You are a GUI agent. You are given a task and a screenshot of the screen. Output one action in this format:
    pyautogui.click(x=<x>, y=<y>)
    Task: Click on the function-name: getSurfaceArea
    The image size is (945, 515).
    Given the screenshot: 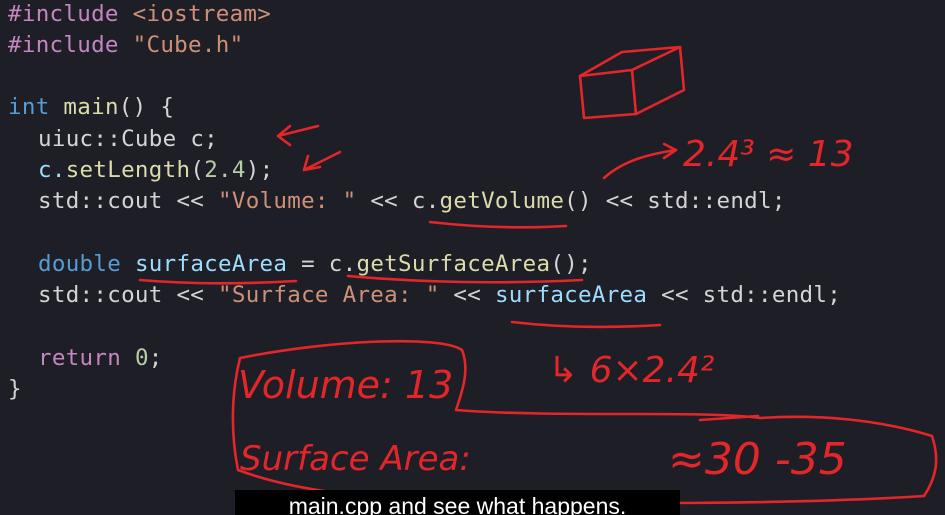 What is the action you would take?
    pyautogui.click(x=453, y=264)
    